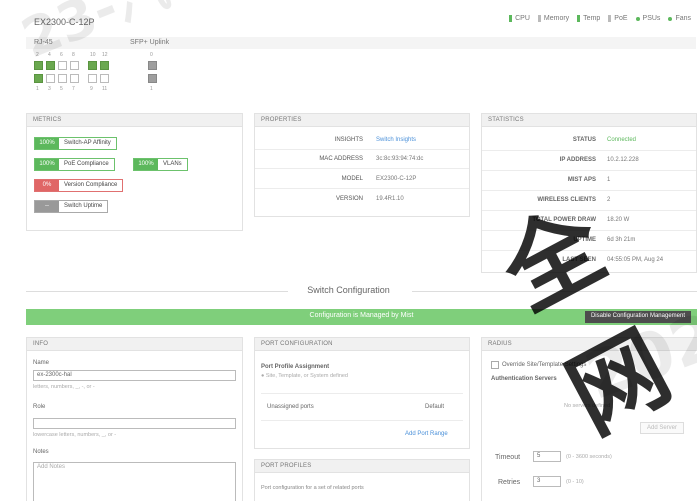  What do you see at coordinates (637, 317) in the screenshot?
I see `disable-config-management-button: Disable Configuration Management` at bounding box center [637, 317].